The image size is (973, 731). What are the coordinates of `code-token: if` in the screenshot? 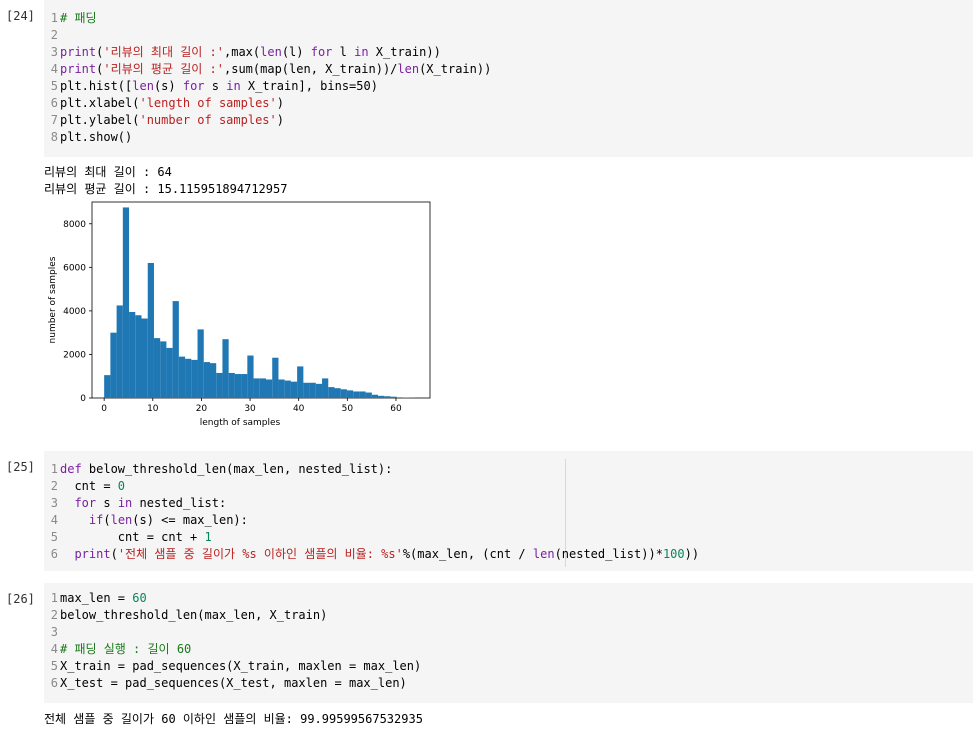 It's located at (96, 520).